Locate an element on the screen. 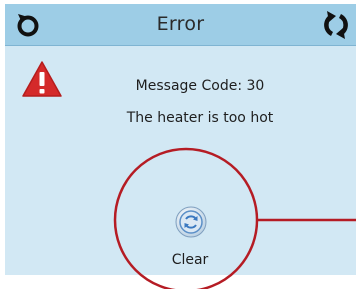 The image size is (356, 289). title-bar: Error is located at coordinates (180, 25).